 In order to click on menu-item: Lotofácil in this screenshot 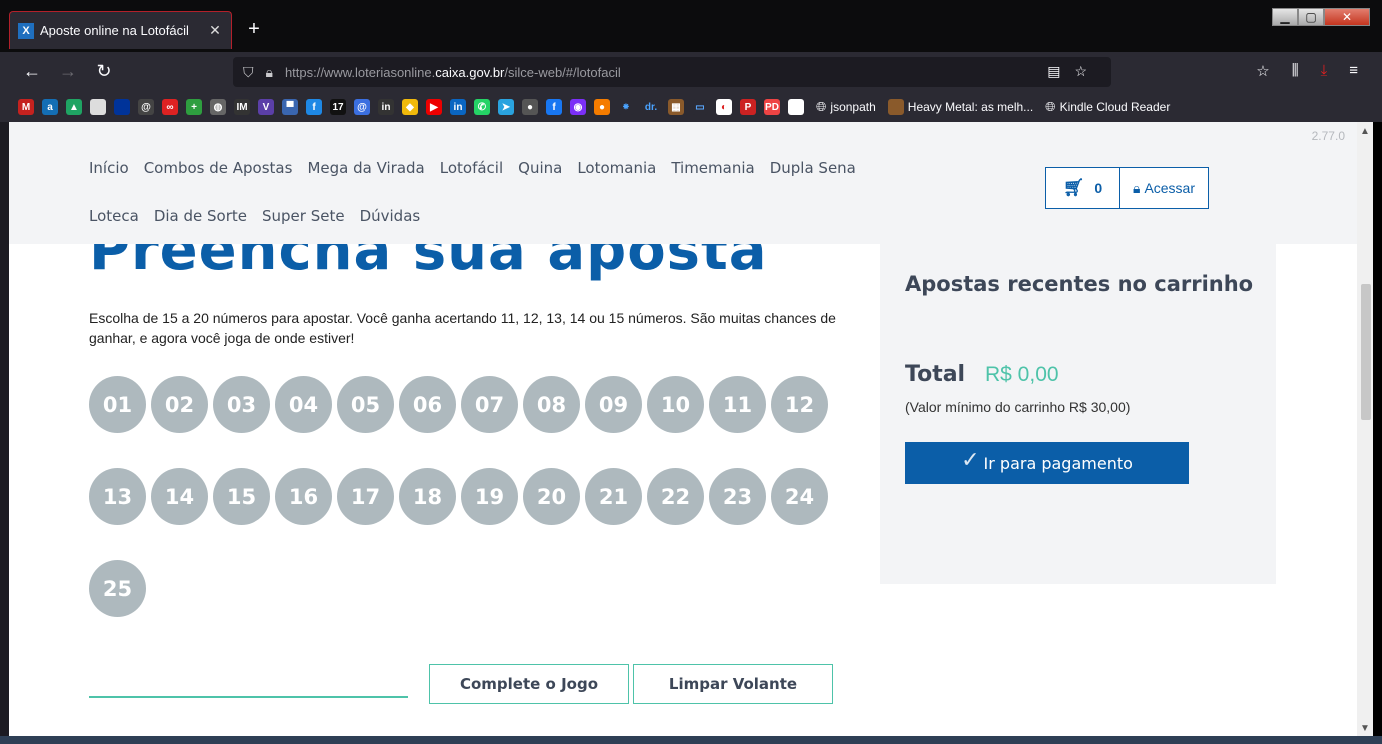, I will do `click(471, 168)`.